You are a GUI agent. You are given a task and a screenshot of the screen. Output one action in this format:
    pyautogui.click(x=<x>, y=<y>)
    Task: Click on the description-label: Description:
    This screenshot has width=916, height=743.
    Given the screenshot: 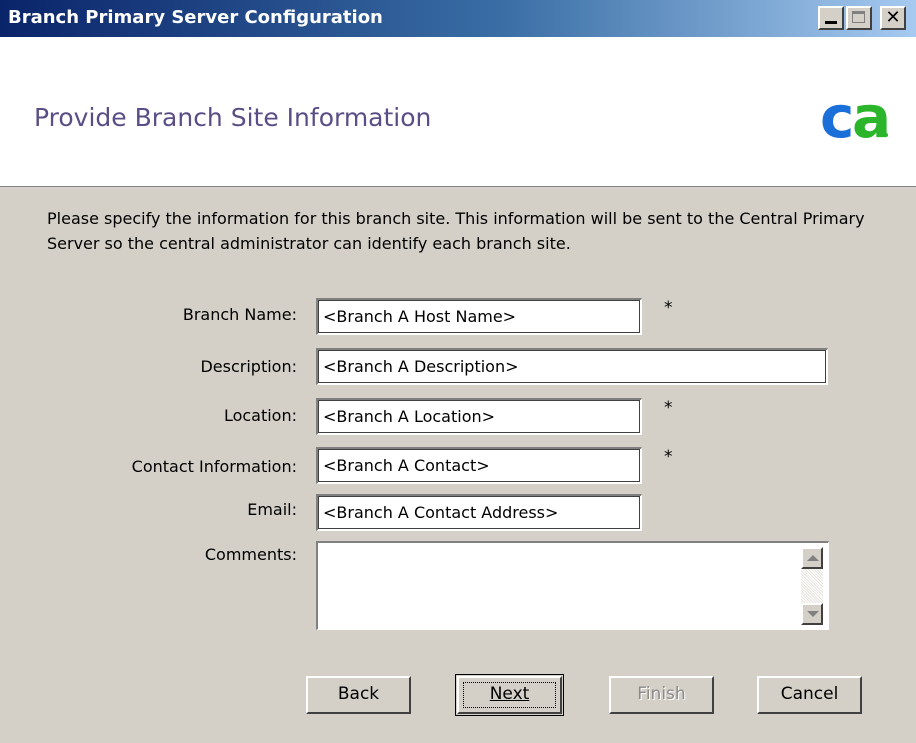 What is the action you would take?
    pyautogui.click(x=248, y=366)
    